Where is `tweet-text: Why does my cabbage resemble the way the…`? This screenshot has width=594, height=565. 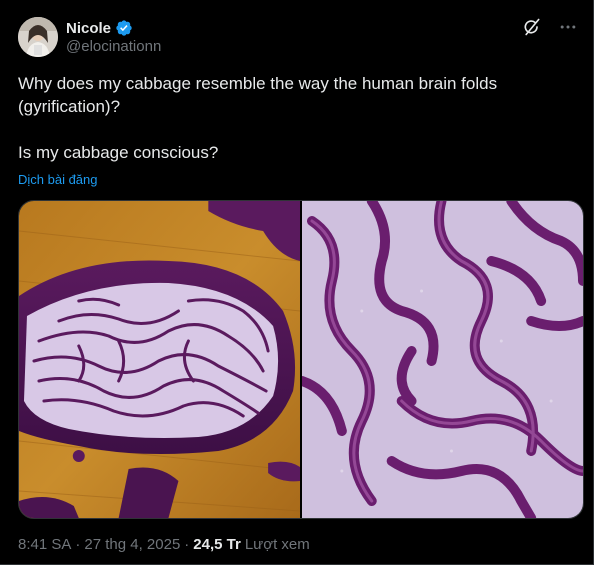 tweet-text: Why does my cabbage resemble the way the… is located at coordinates (278, 118).